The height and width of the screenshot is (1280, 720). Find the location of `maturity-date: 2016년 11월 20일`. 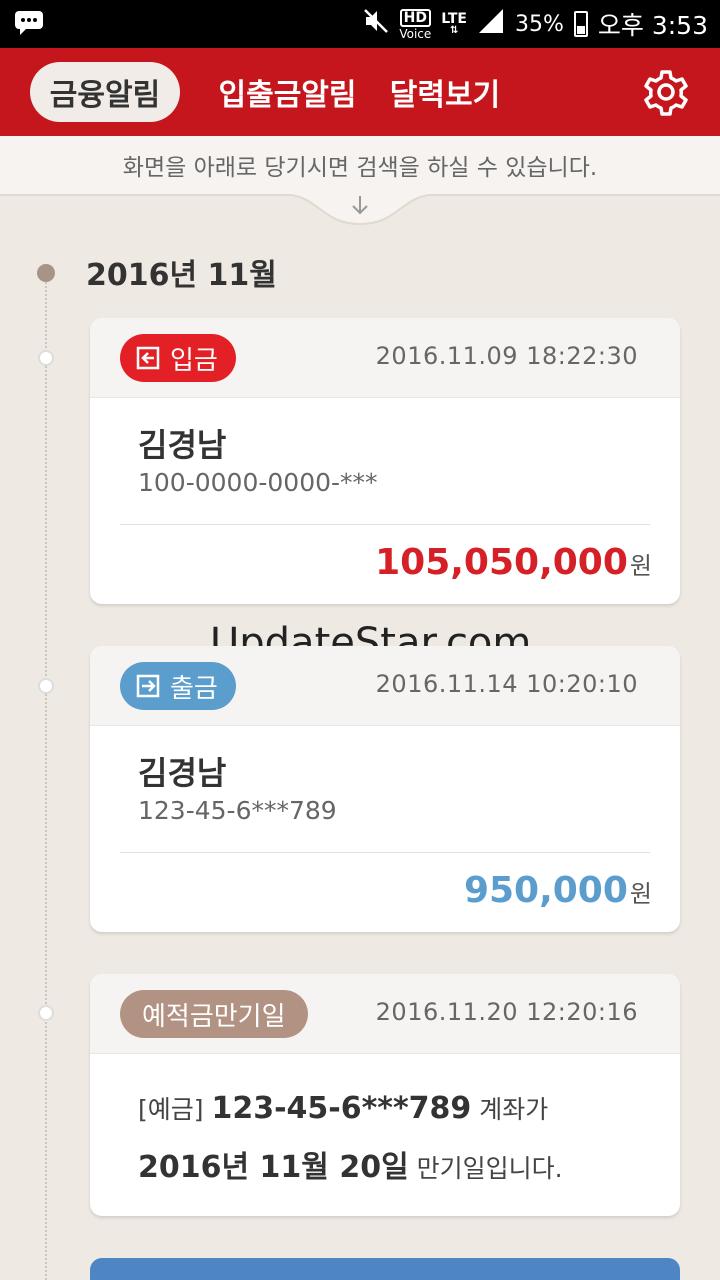

maturity-date: 2016년 11월 20일 is located at coordinates (273, 1167).